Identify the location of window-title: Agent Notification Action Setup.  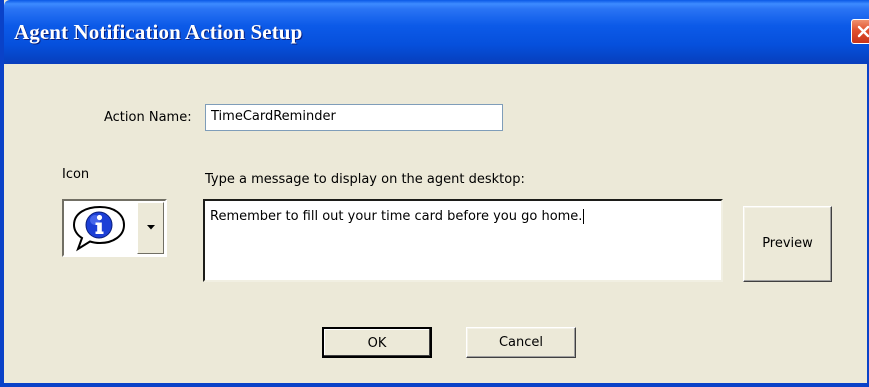
(158, 32).